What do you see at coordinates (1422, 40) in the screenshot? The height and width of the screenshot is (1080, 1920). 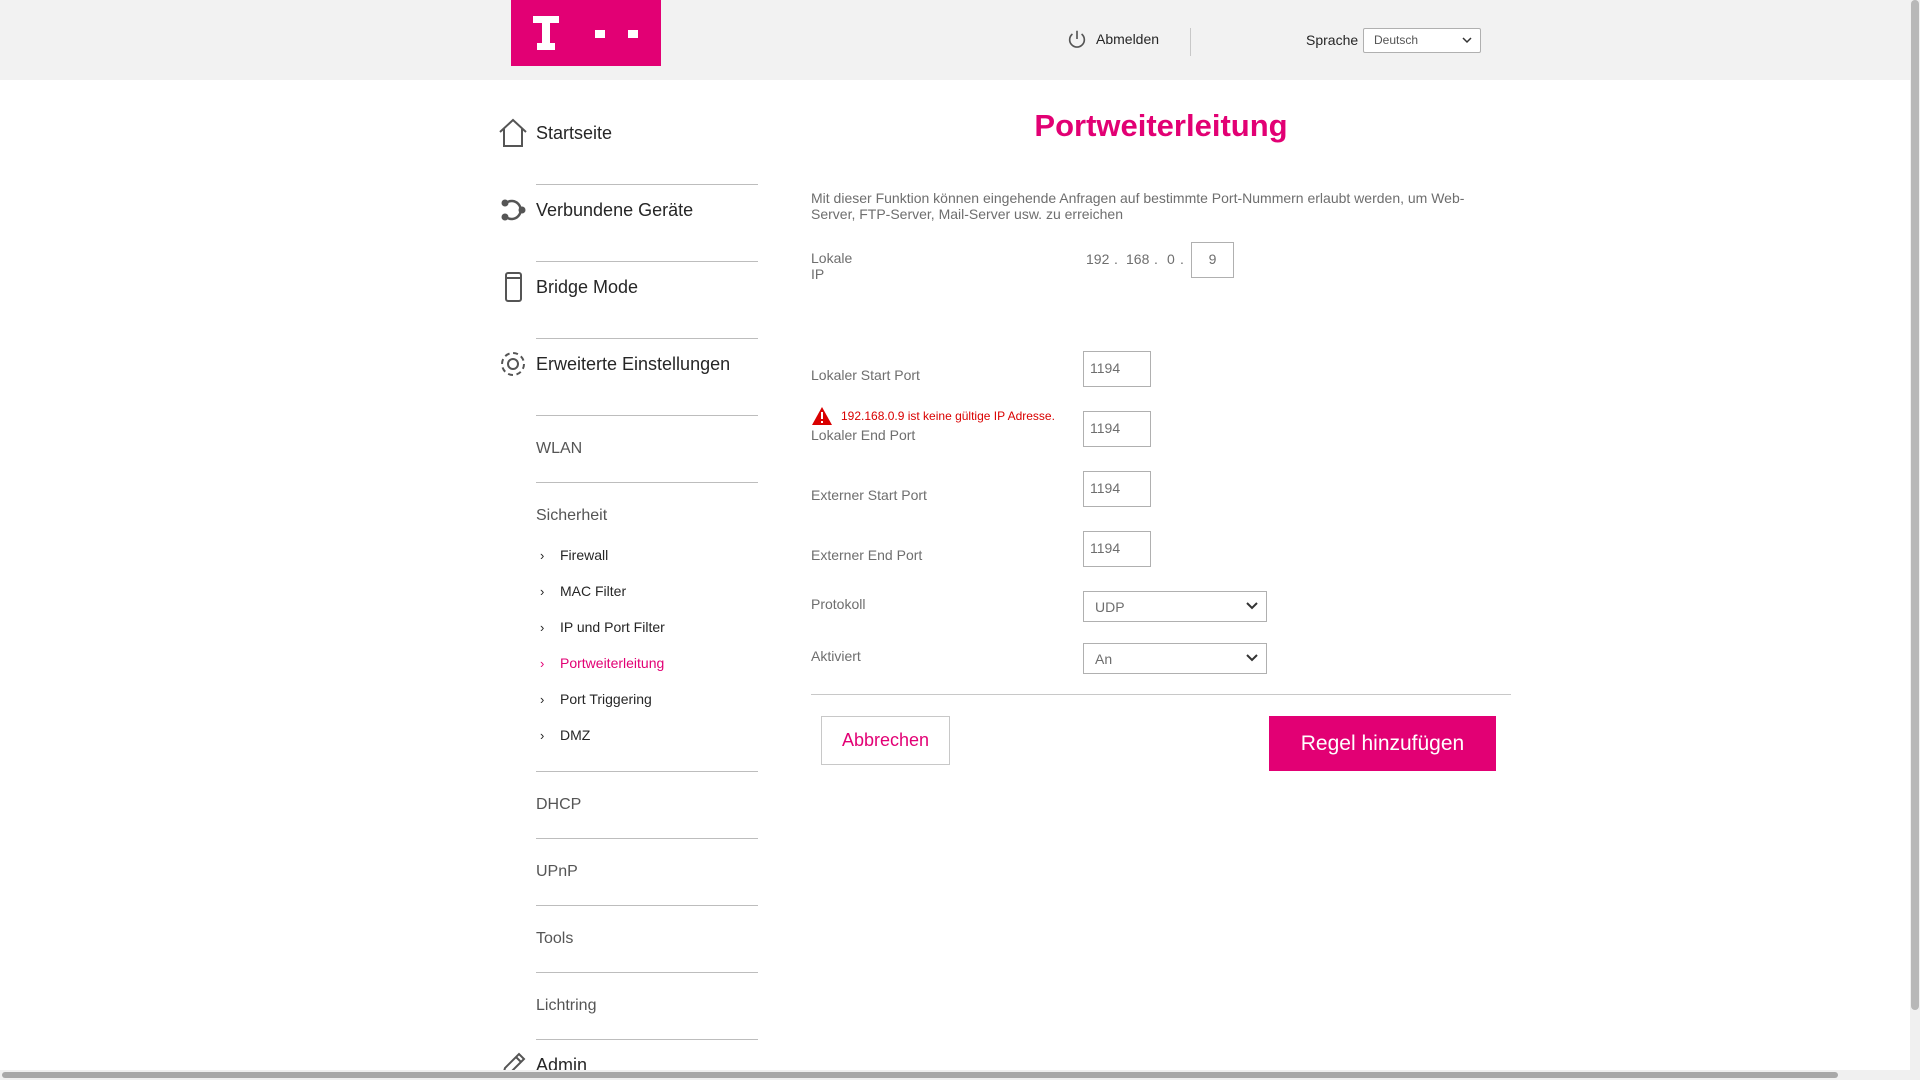 I see `language-select: Deutsch` at bounding box center [1422, 40].